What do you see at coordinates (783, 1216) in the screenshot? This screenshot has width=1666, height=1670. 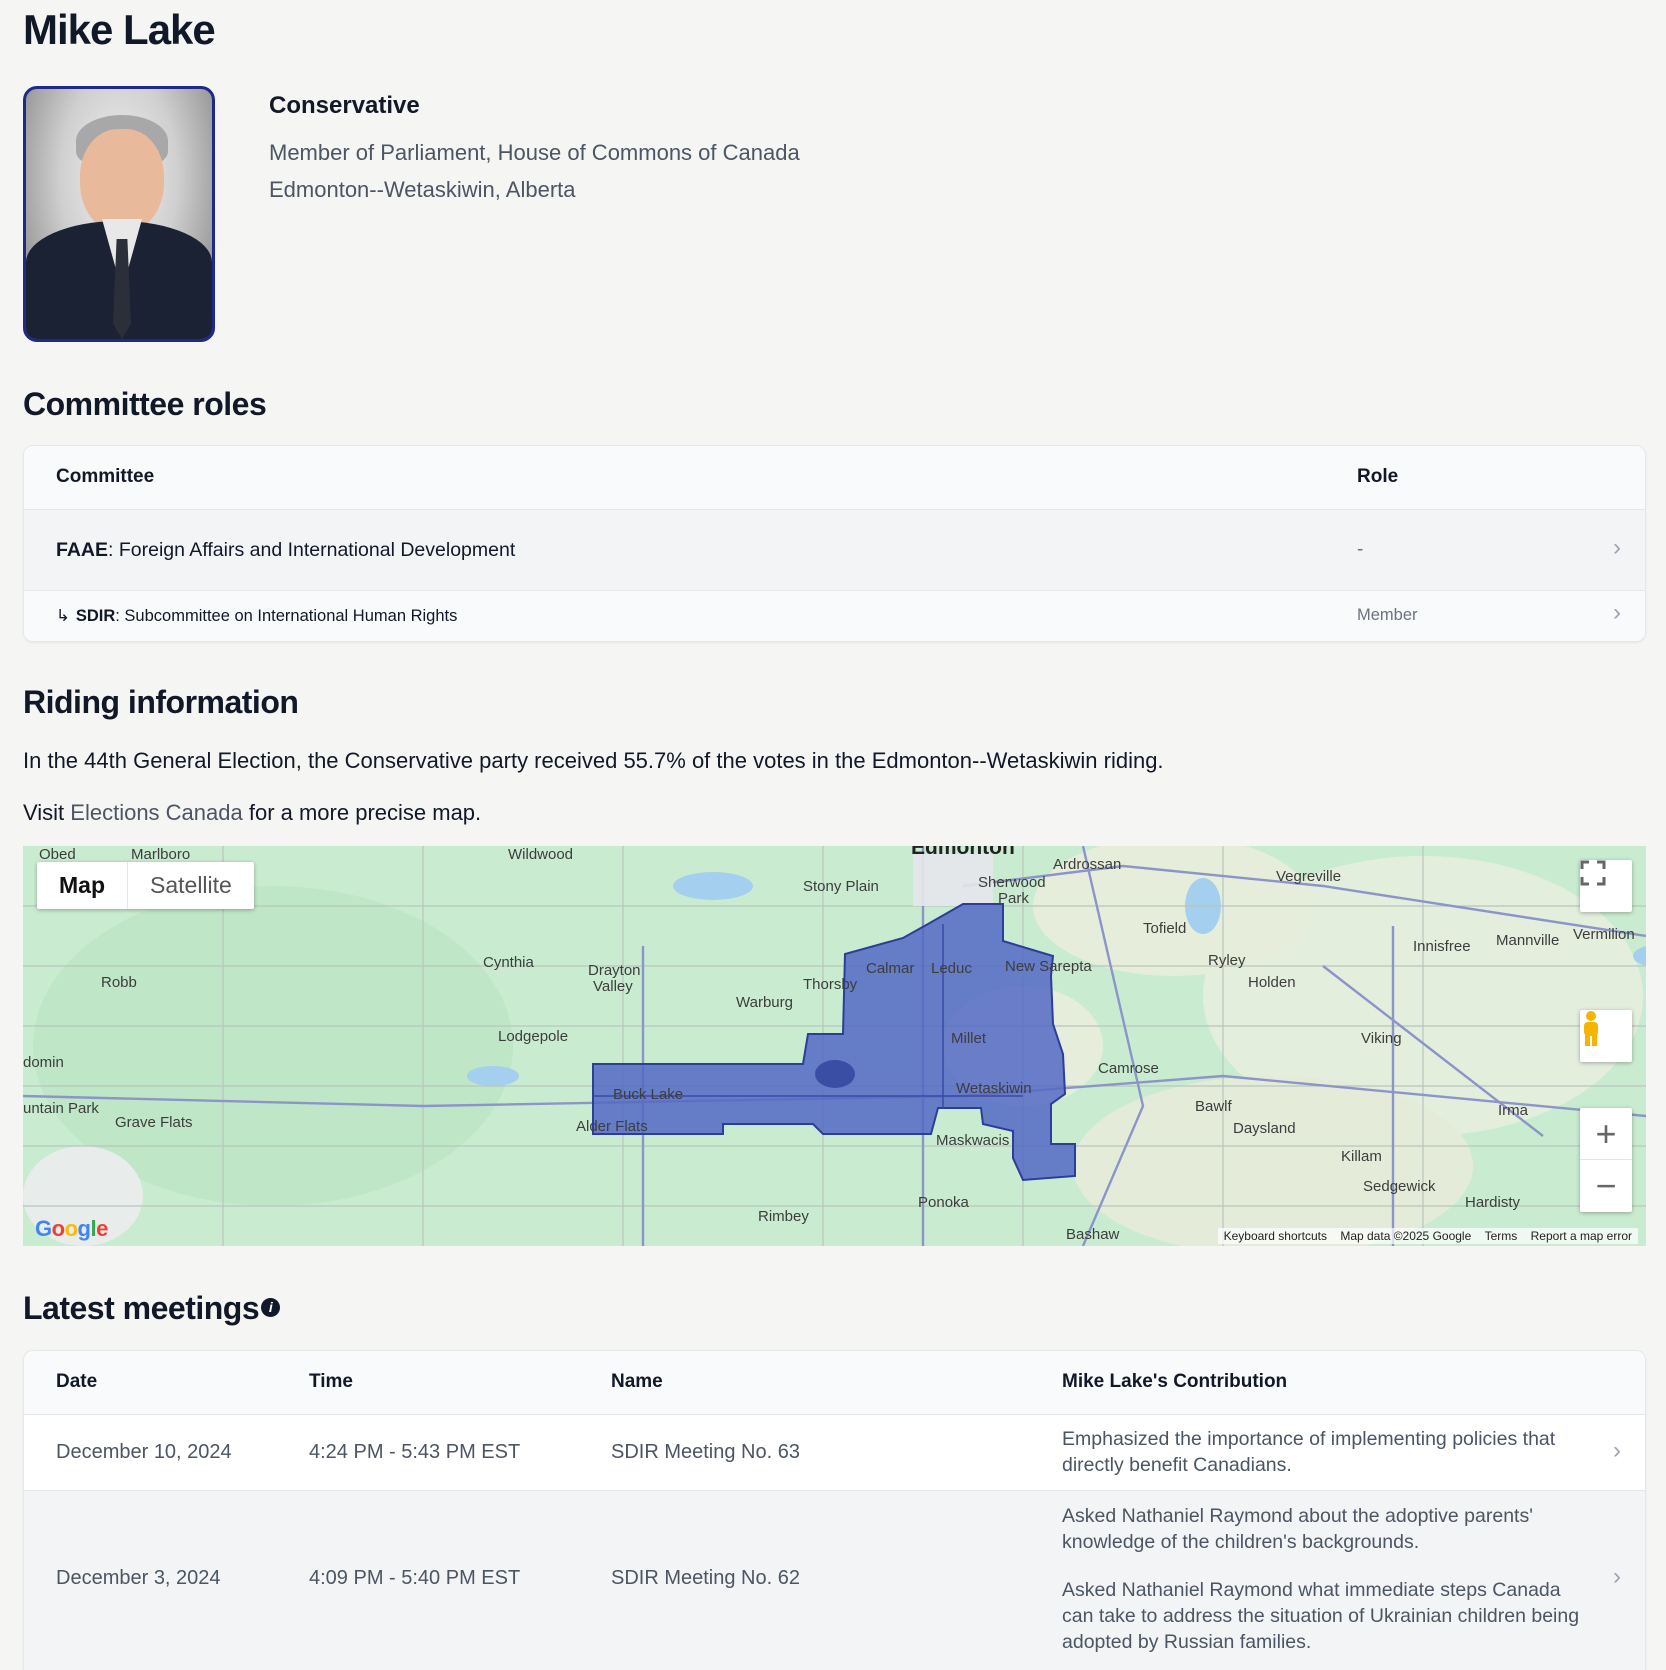 I see `map-label: Rimbey` at bounding box center [783, 1216].